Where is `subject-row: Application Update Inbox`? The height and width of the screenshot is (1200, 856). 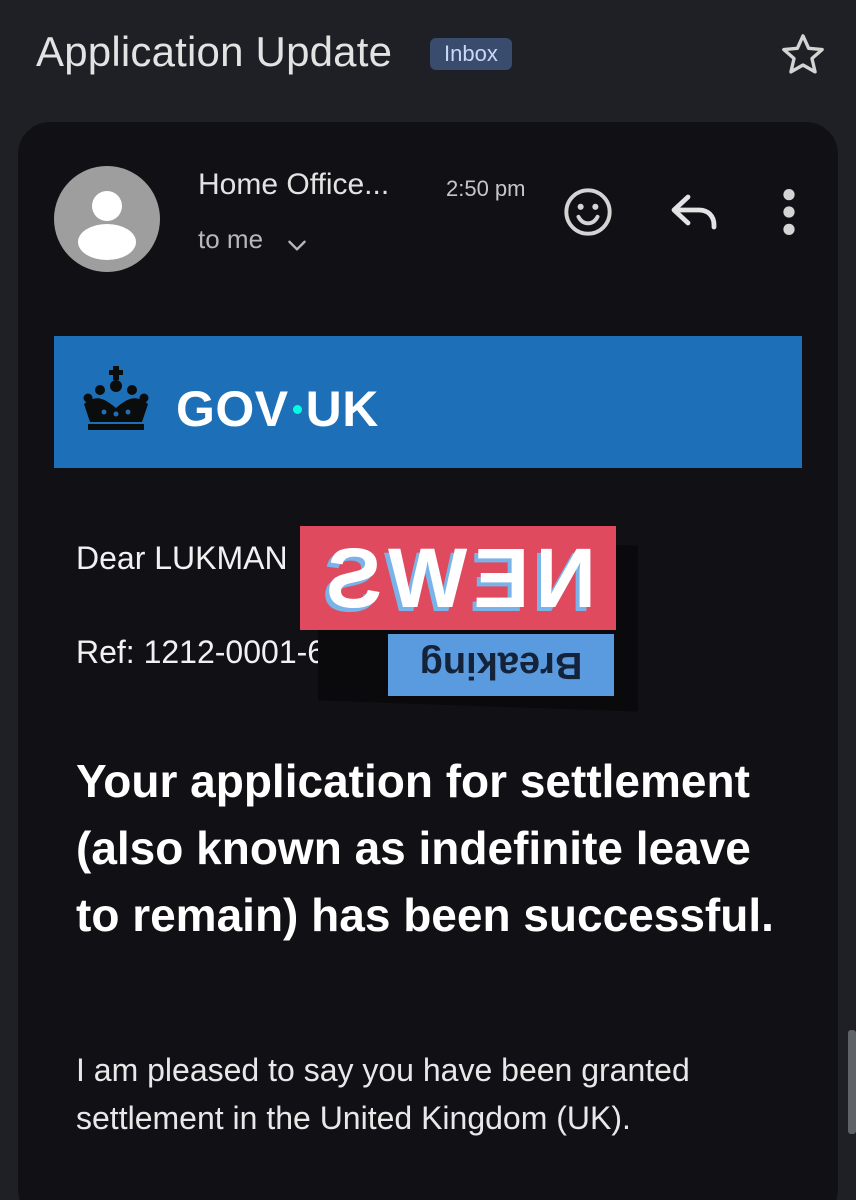
subject-row: Application Update Inbox is located at coordinates (428, 55).